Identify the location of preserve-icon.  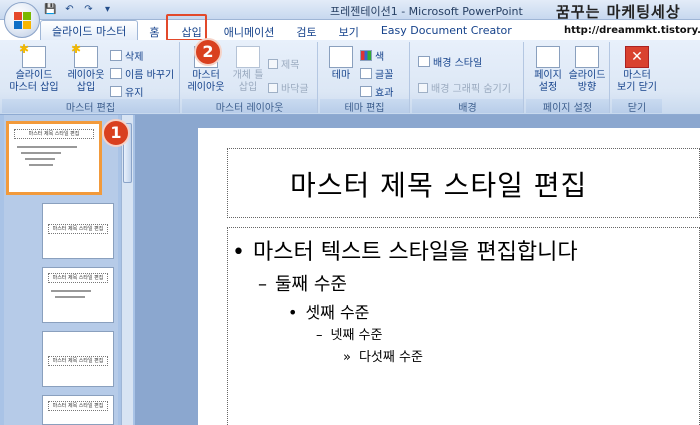
(116, 91).